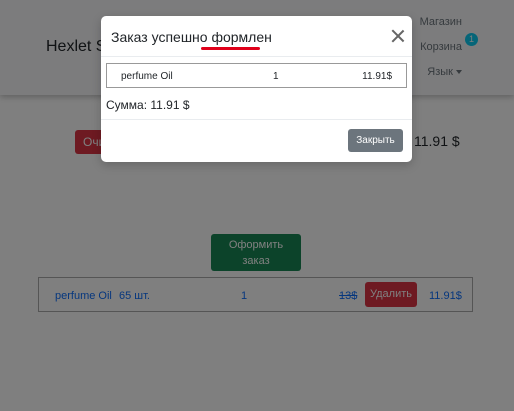 This screenshot has height=411, width=514. What do you see at coordinates (276, 76) in the screenshot?
I see `order-item-qty: 1` at bounding box center [276, 76].